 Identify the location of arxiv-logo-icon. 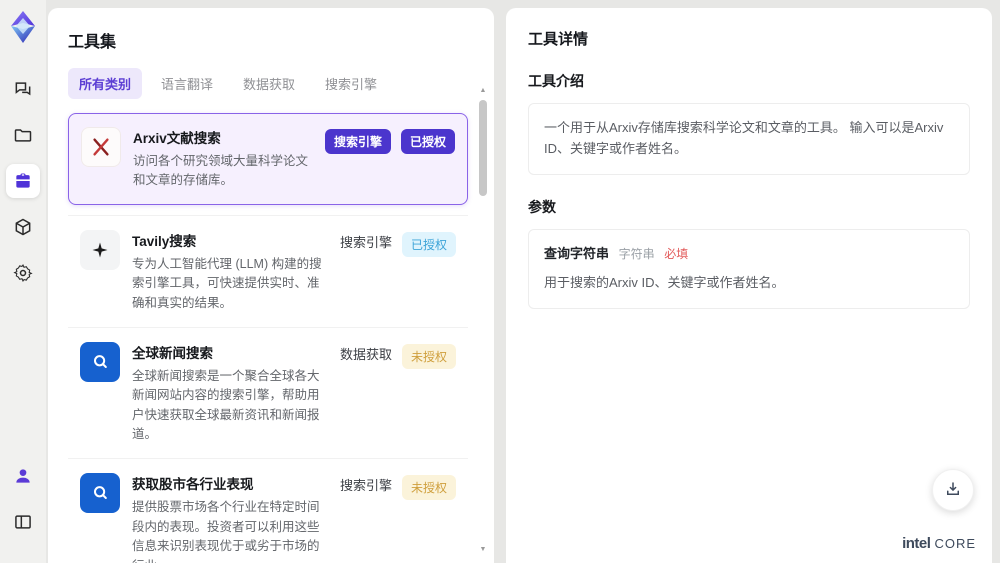
(101, 147).